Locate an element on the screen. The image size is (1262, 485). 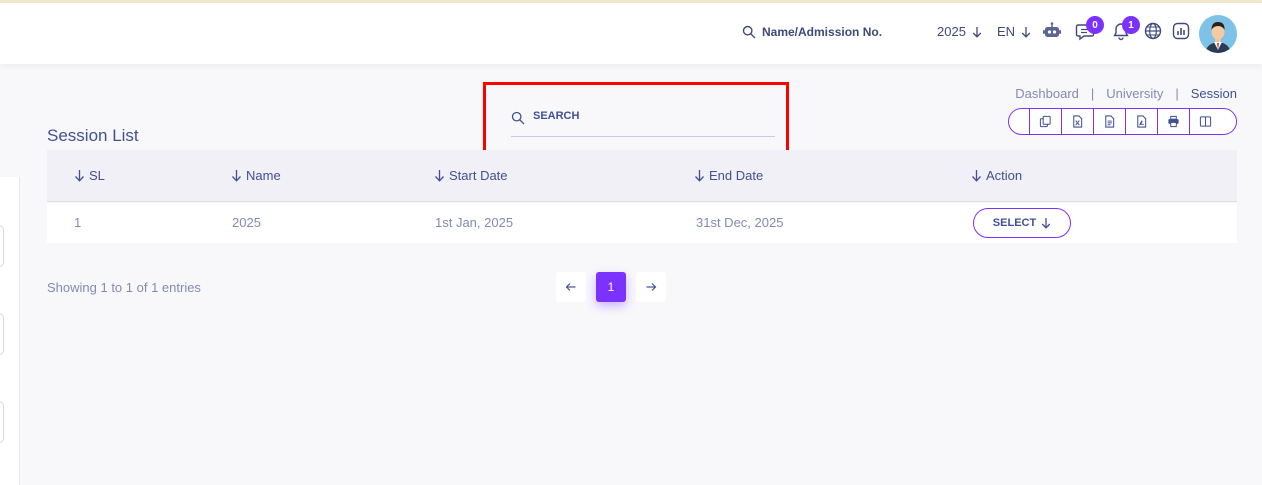
website-button is located at coordinates (1153, 31).